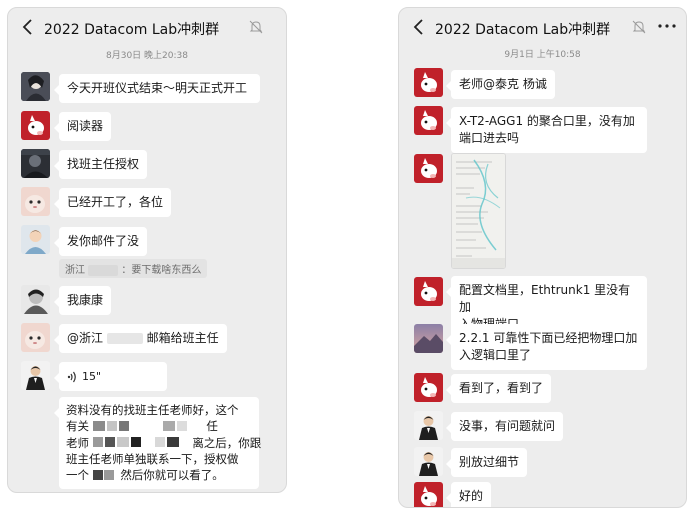 This screenshot has height=516, width=692. Describe the element at coordinates (82, 300) in the screenshot. I see `message-bubble: 我康康` at that location.